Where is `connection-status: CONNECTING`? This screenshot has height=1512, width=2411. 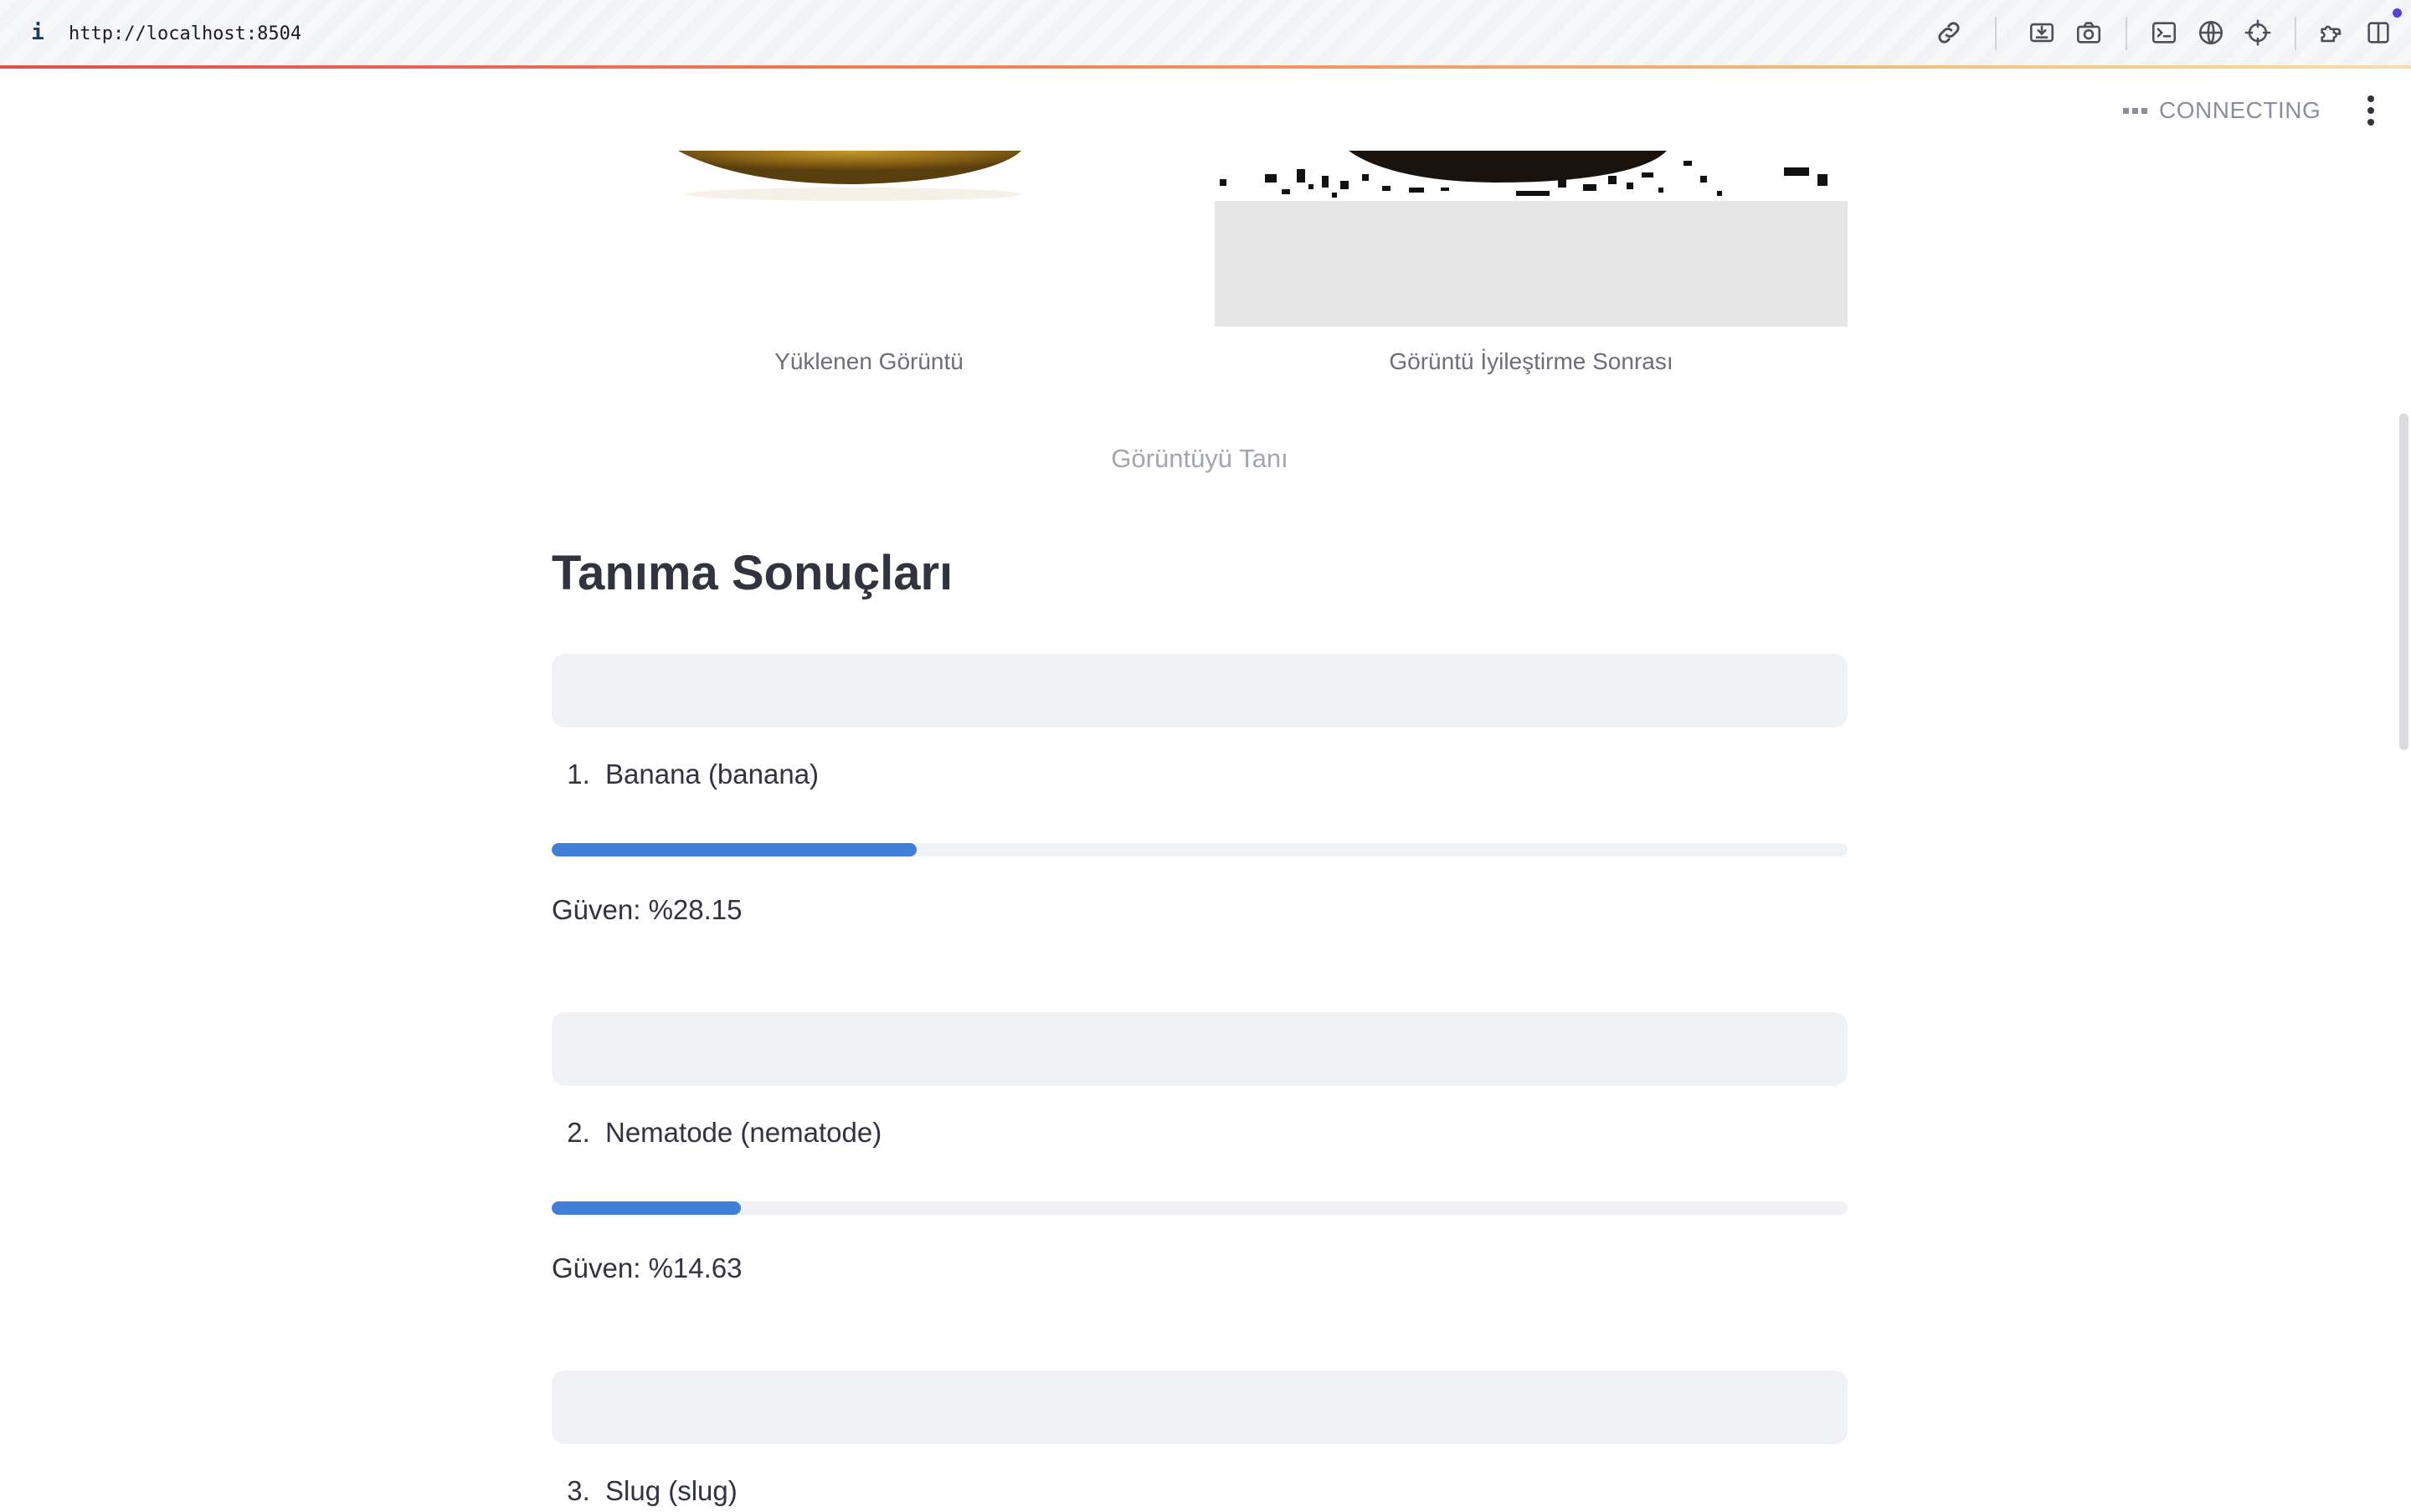 connection-status: CONNECTING is located at coordinates (2222, 111).